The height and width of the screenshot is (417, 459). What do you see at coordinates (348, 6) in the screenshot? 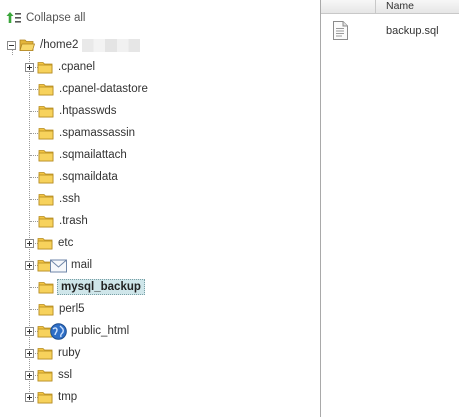
I see `icon-column-header` at bounding box center [348, 6].